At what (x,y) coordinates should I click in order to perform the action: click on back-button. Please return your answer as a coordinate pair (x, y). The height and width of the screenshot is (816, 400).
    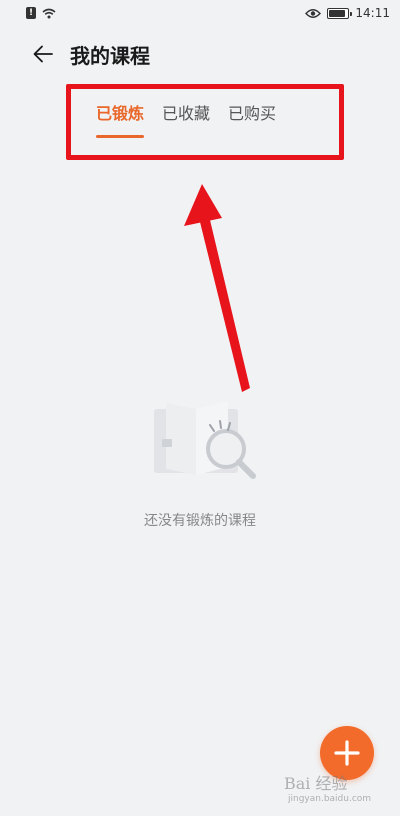
    Looking at the image, I should click on (43, 54).